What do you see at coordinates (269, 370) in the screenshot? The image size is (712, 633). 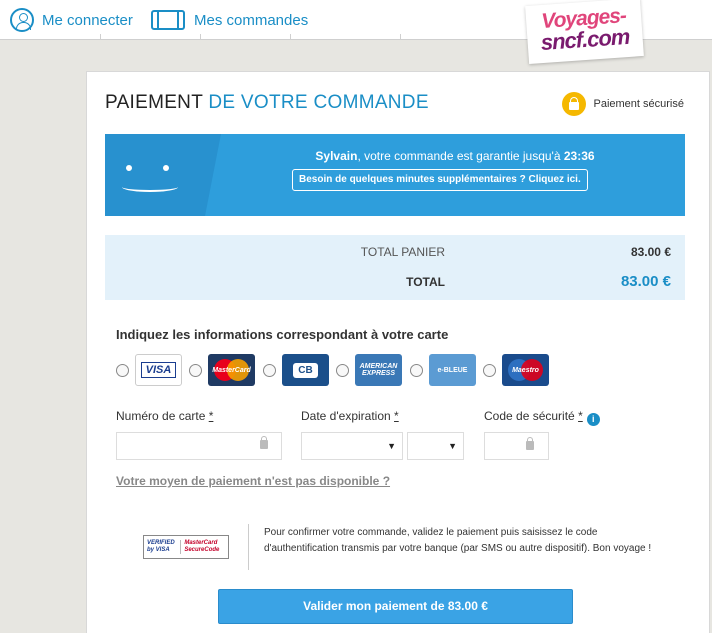 I see `radio-cb` at bounding box center [269, 370].